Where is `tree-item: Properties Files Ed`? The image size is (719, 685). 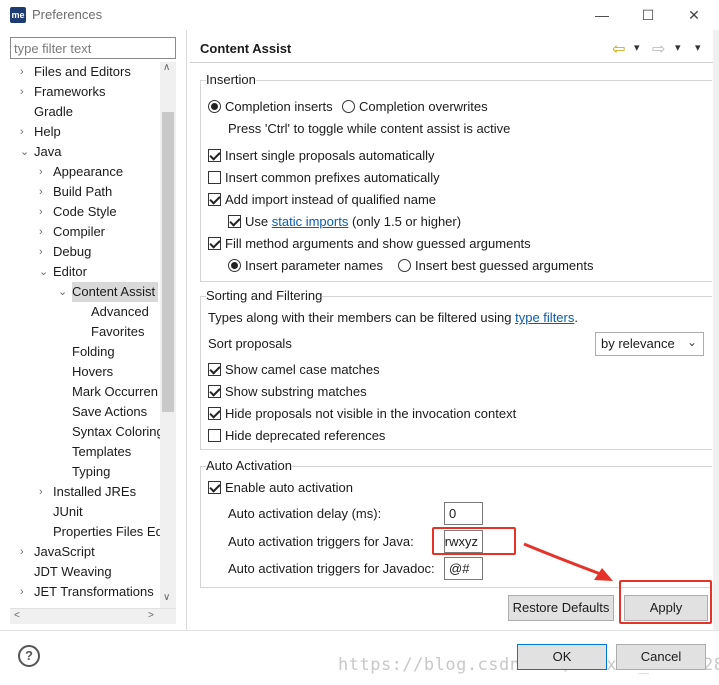 tree-item: Properties Files Ed is located at coordinates (108, 532).